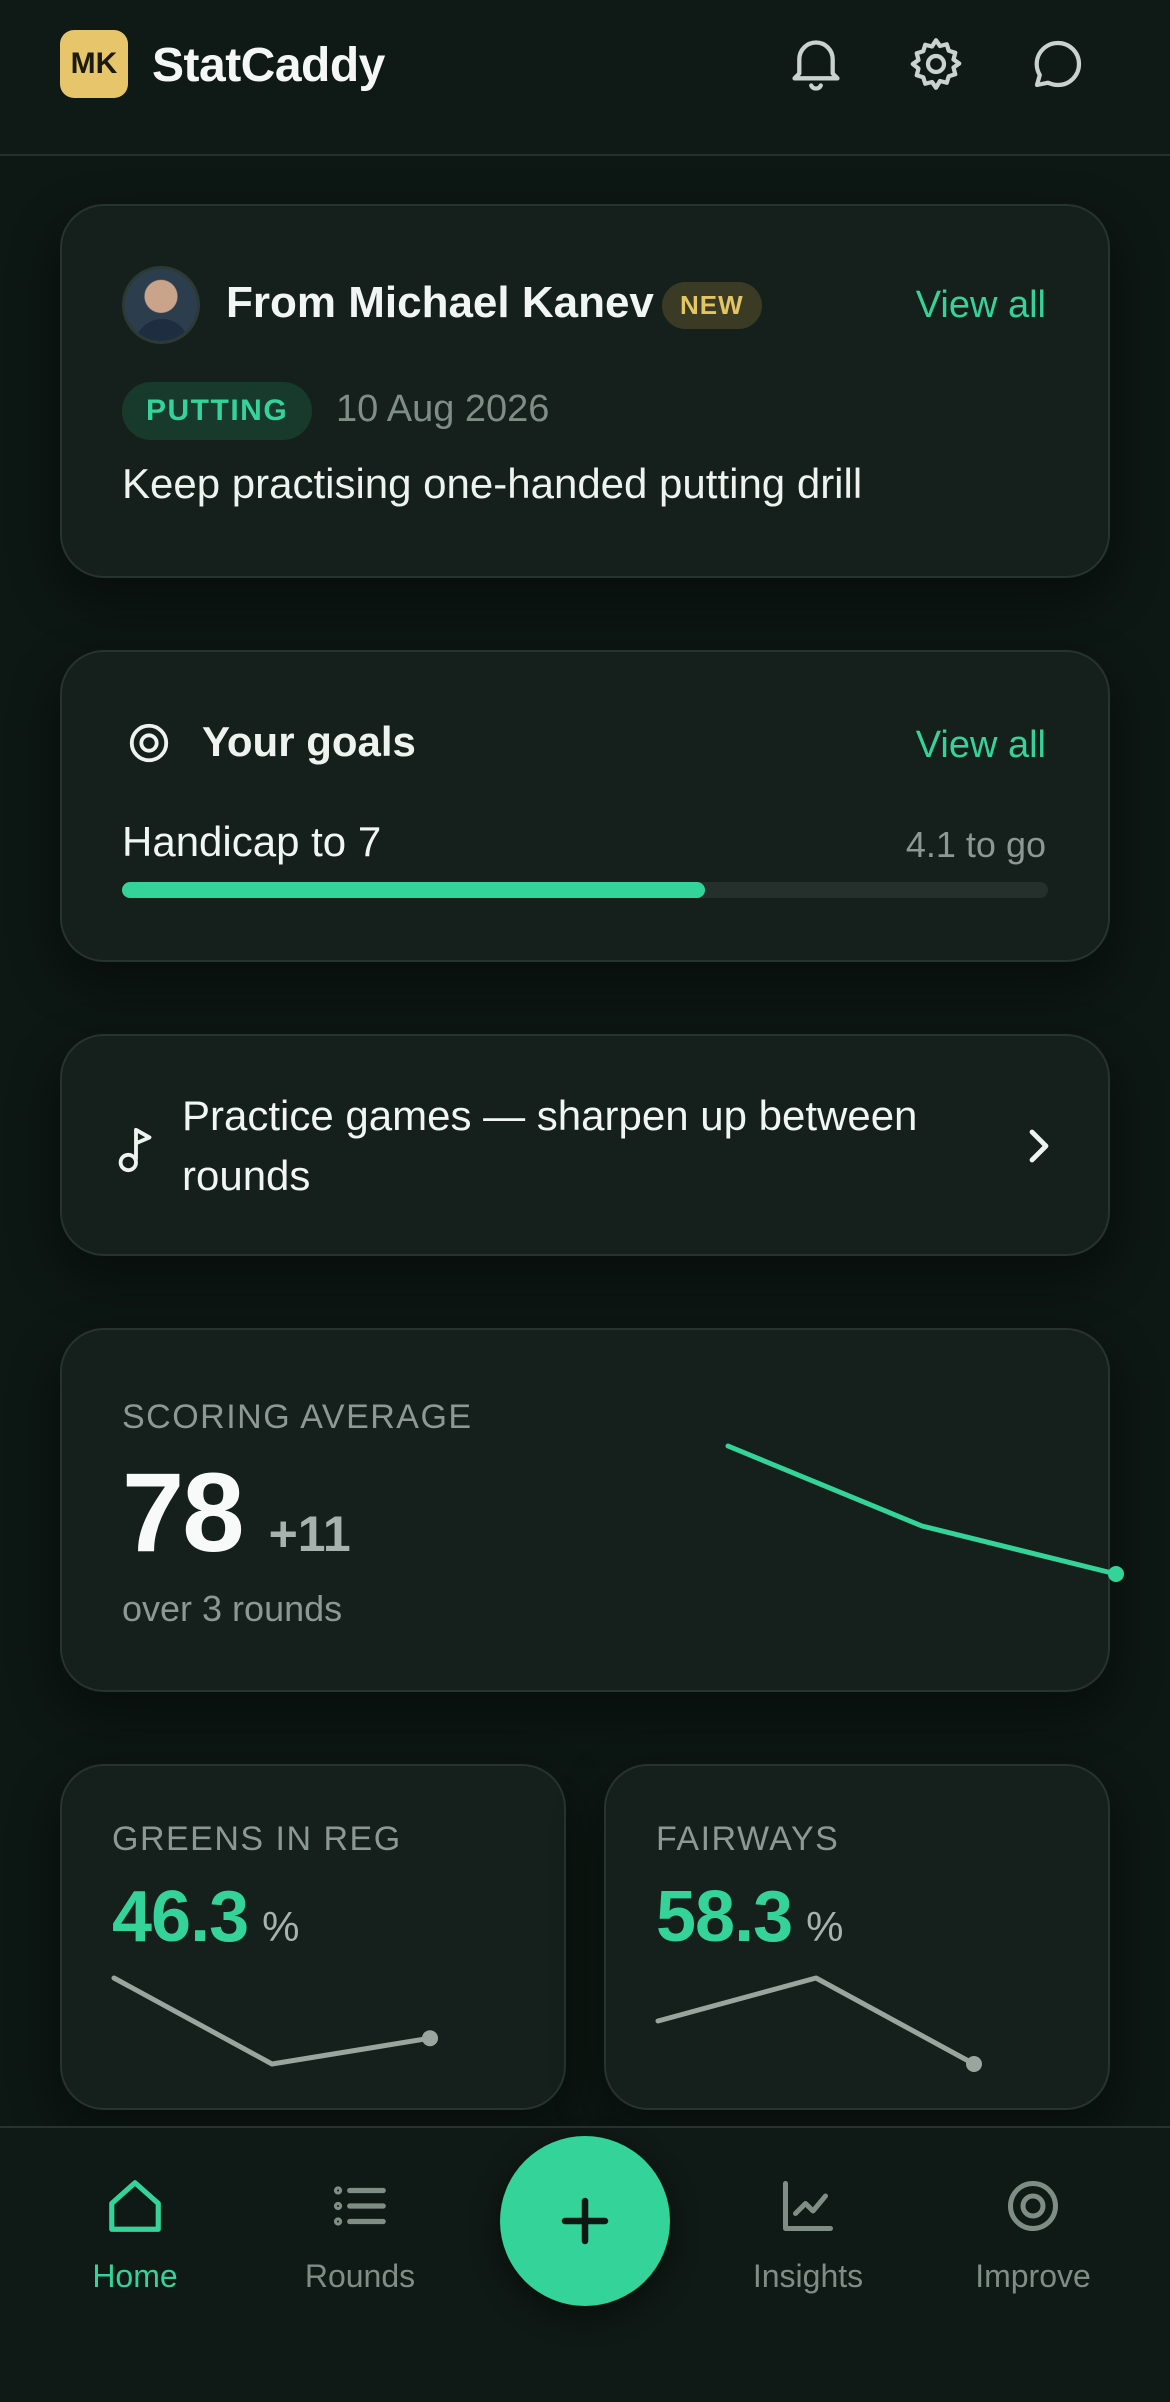 Image resolution: width=1170 pixels, height=2402 pixels. I want to click on nav-rounds-label: Rounds, so click(360, 2276).